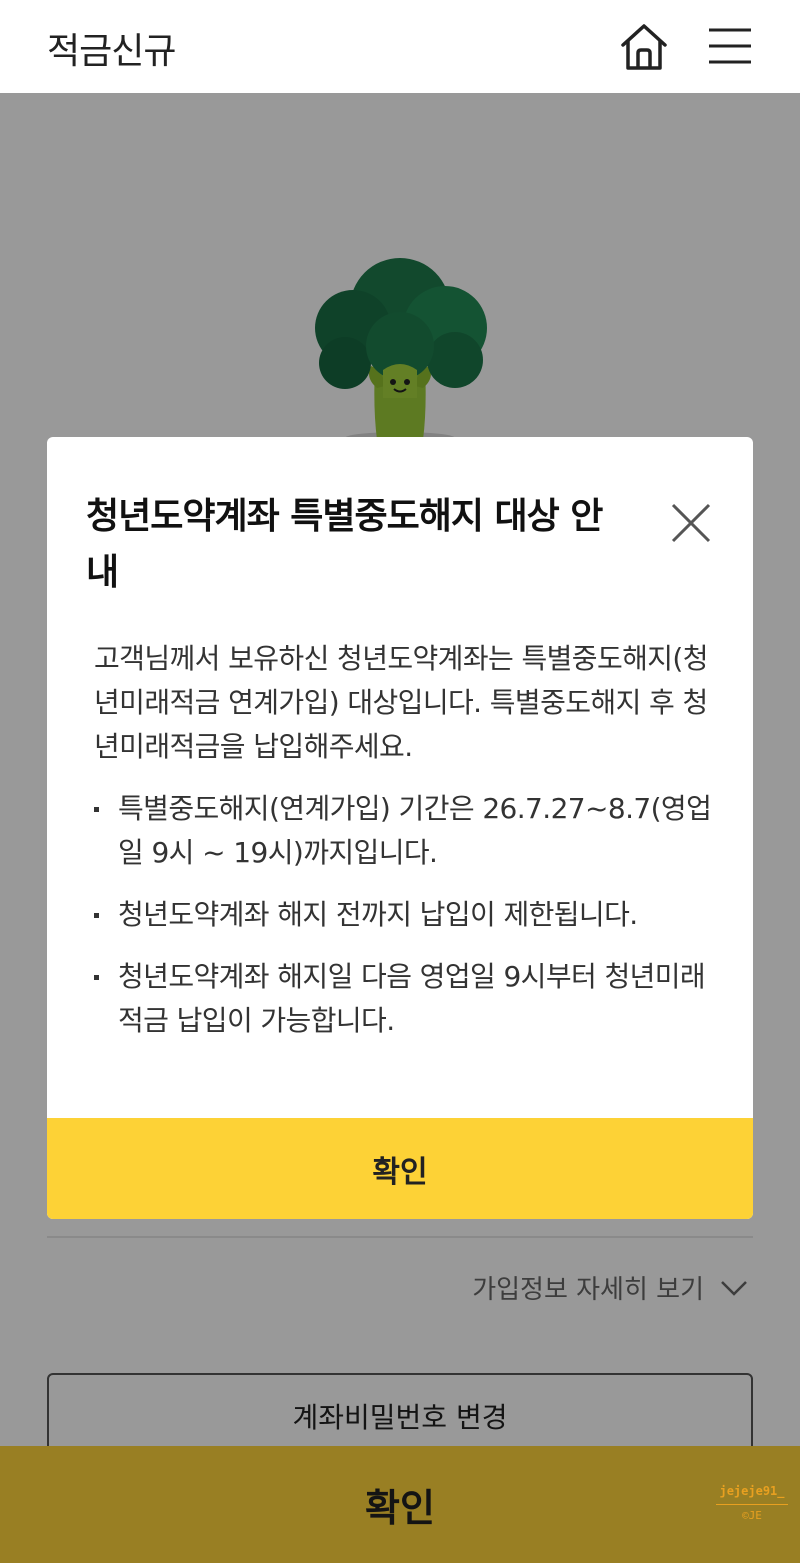 The height and width of the screenshot is (1563, 800). What do you see at coordinates (400, 1504) in the screenshot?
I see `bottom-backdrop` at bounding box center [400, 1504].